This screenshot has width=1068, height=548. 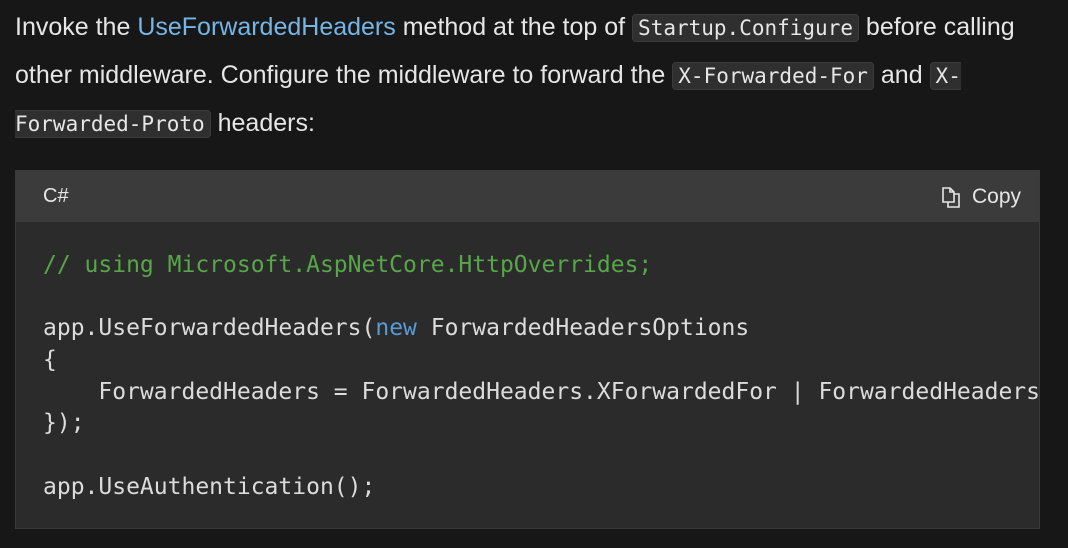 What do you see at coordinates (64, 423) in the screenshot?
I see `code-line-close: });` at bounding box center [64, 423].